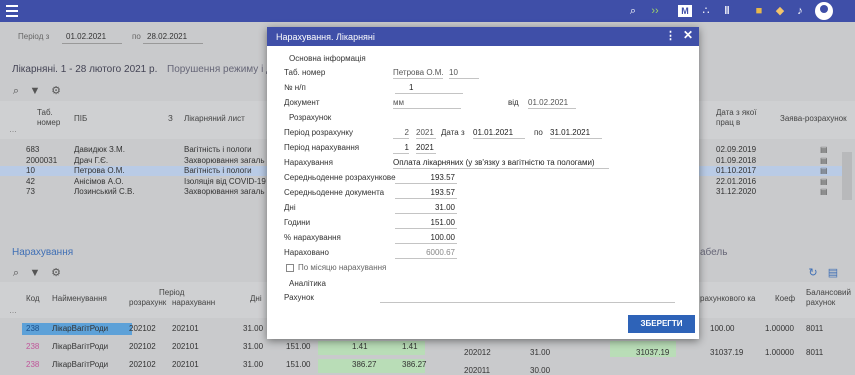  Describe the element at coordinates (99, 181) in the screenshot. I see `cell-name: Анісімов А.О.` at that location.